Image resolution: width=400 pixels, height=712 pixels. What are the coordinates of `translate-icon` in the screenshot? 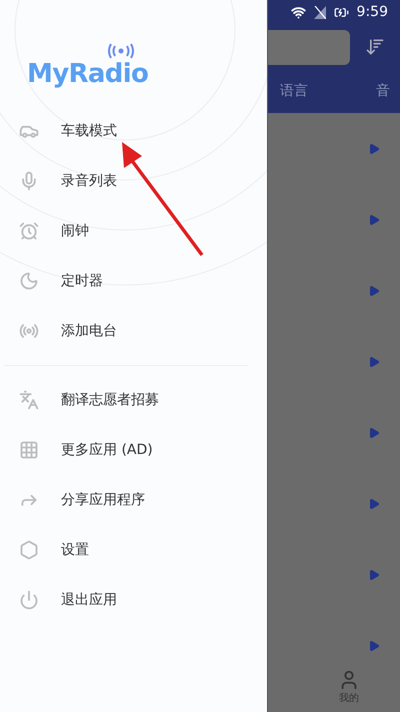 It's located at (29, 400).